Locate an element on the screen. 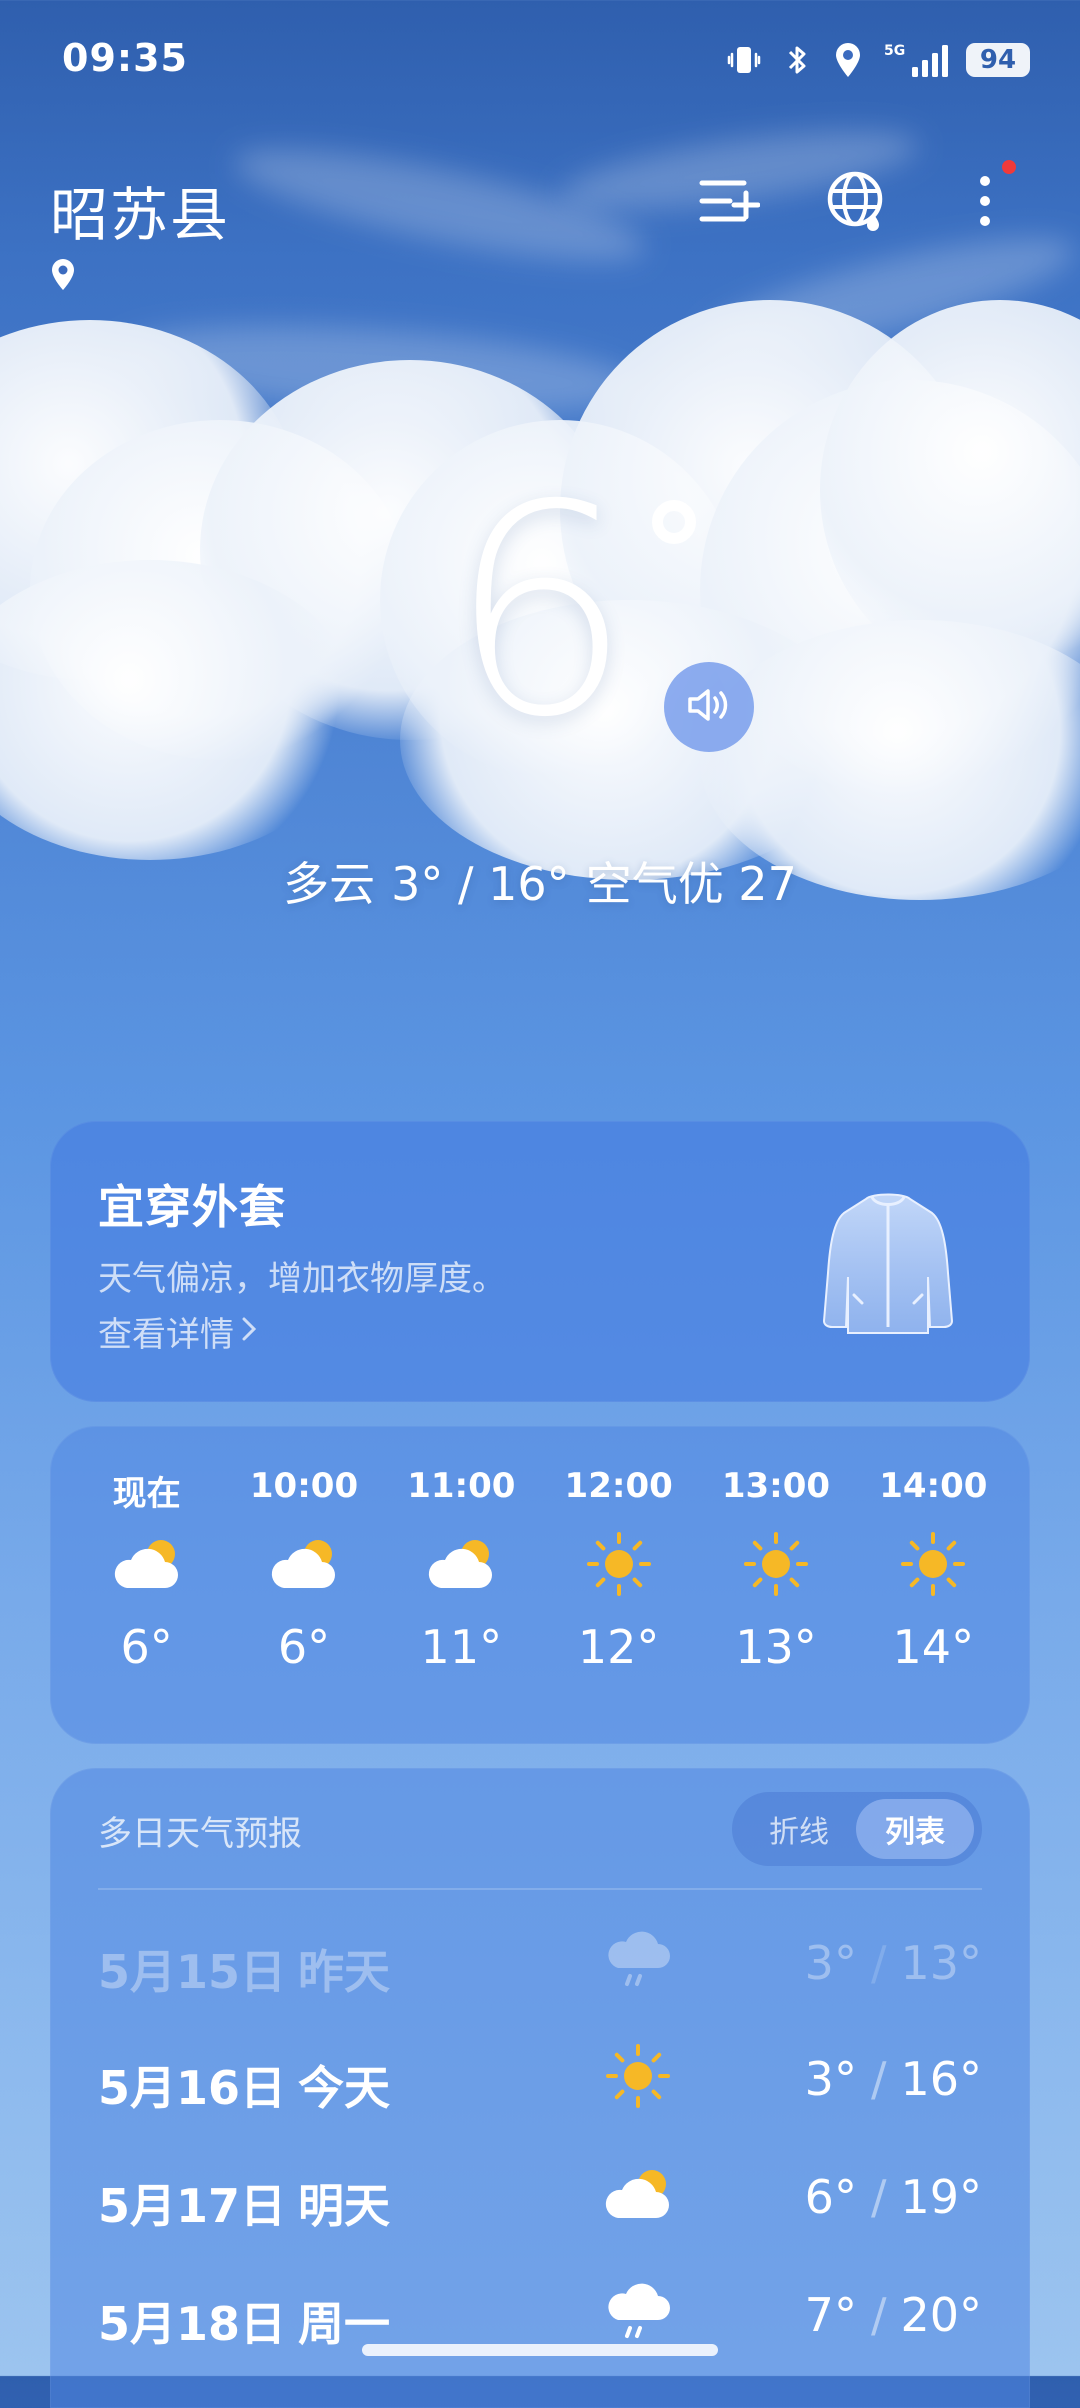  clothing-description: 天气偏凉，增加衣物厚度。 is located at coordinates (302, 1279).